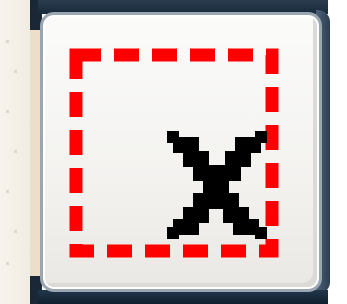 The width and height of the screenshot is (347, 304). What do you see at coordinates (217, 185) in the screenshot?
I see `x-mark` at bounding box center [217, 185].